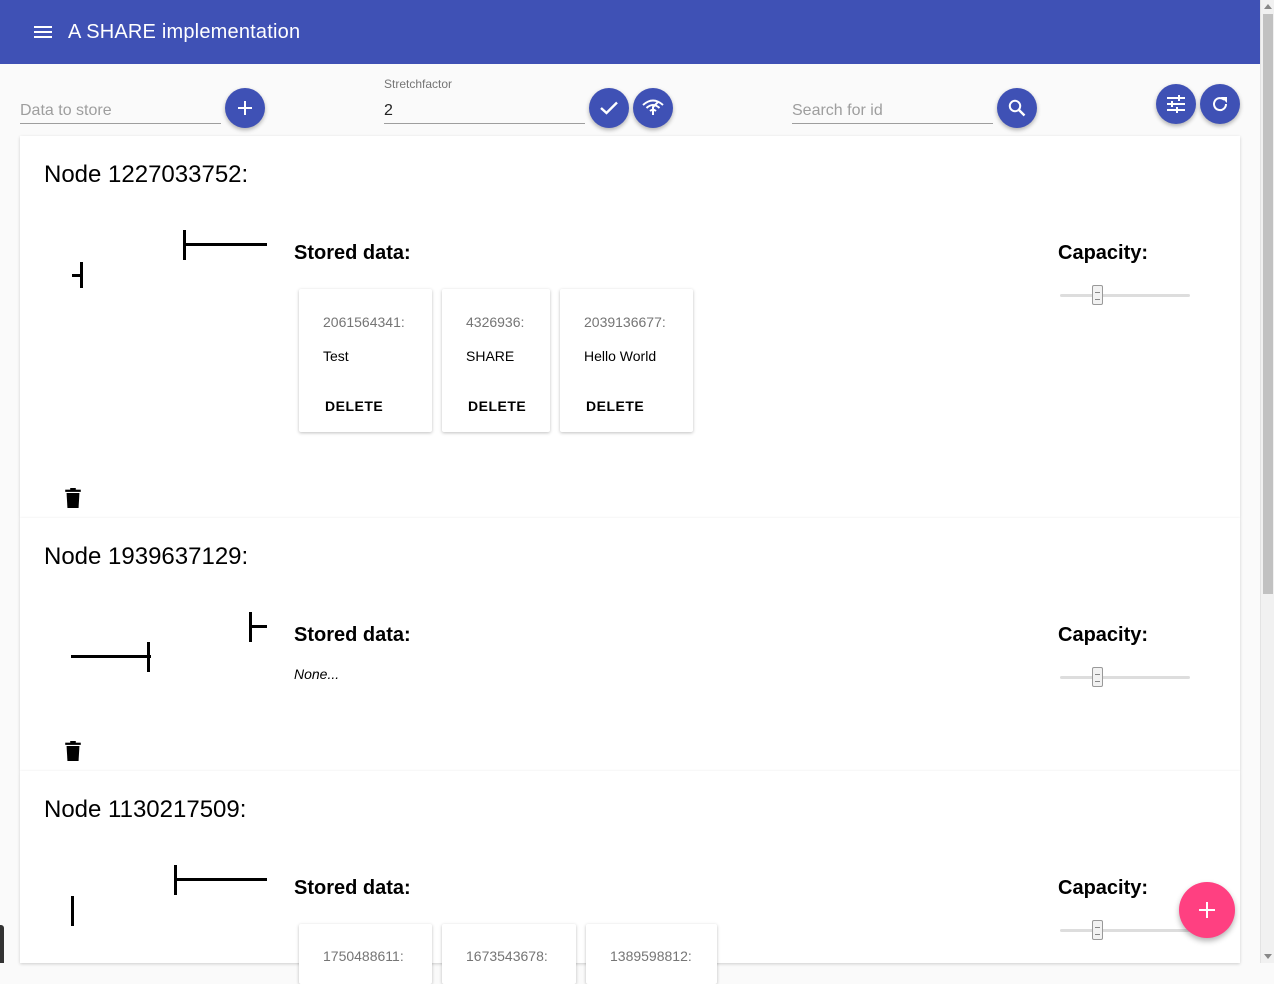  What do you see at coordinates (336, 356) in the screenshot?
I see `data-item-value: Test` at bounding box center [336, 356].